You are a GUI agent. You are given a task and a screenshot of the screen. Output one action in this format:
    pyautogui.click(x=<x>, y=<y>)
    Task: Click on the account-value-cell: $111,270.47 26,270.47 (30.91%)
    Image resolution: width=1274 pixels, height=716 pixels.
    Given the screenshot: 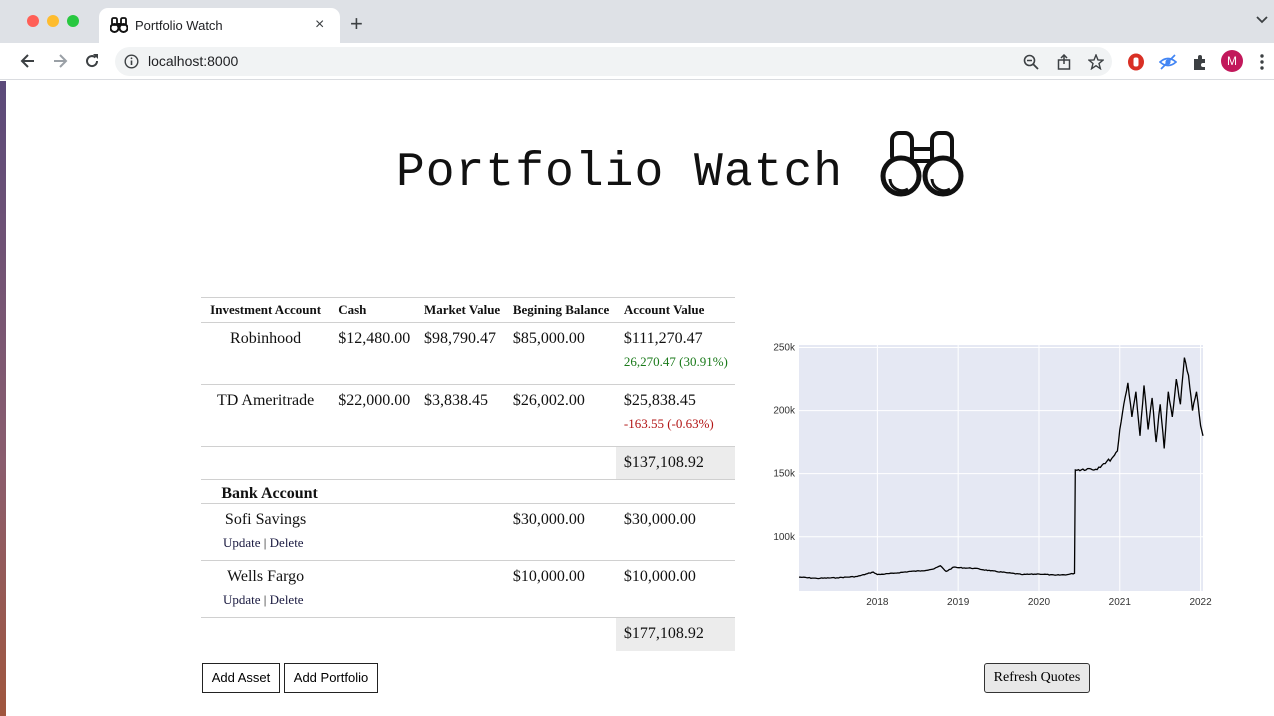 What is the action you would take?
    pyautogui.click(x=675, y=353)
    